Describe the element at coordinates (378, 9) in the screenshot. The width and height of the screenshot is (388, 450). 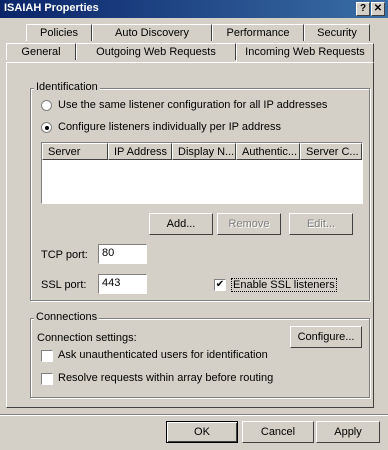
I see `close-button: ✕` at that location.